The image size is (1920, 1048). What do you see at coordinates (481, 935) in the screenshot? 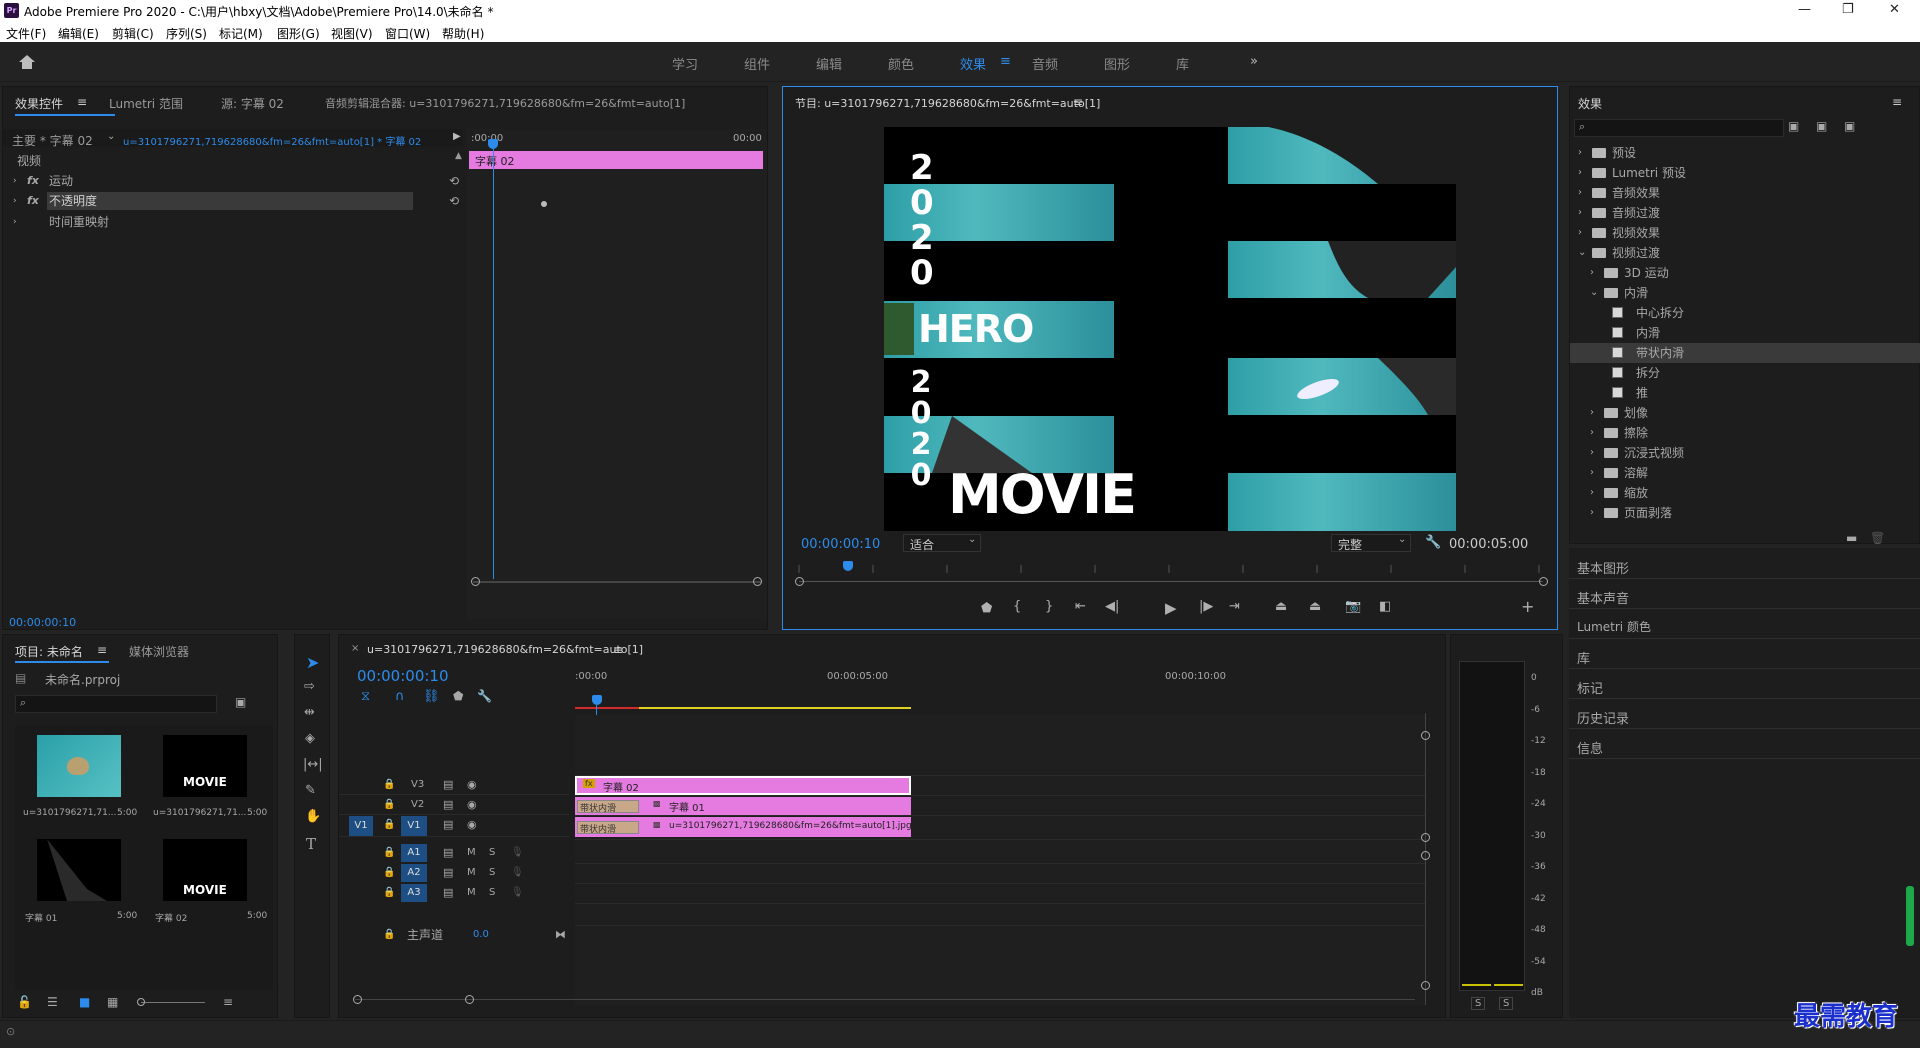
I see `master-volume-value: 0.0` at bounding box center [481, 935].